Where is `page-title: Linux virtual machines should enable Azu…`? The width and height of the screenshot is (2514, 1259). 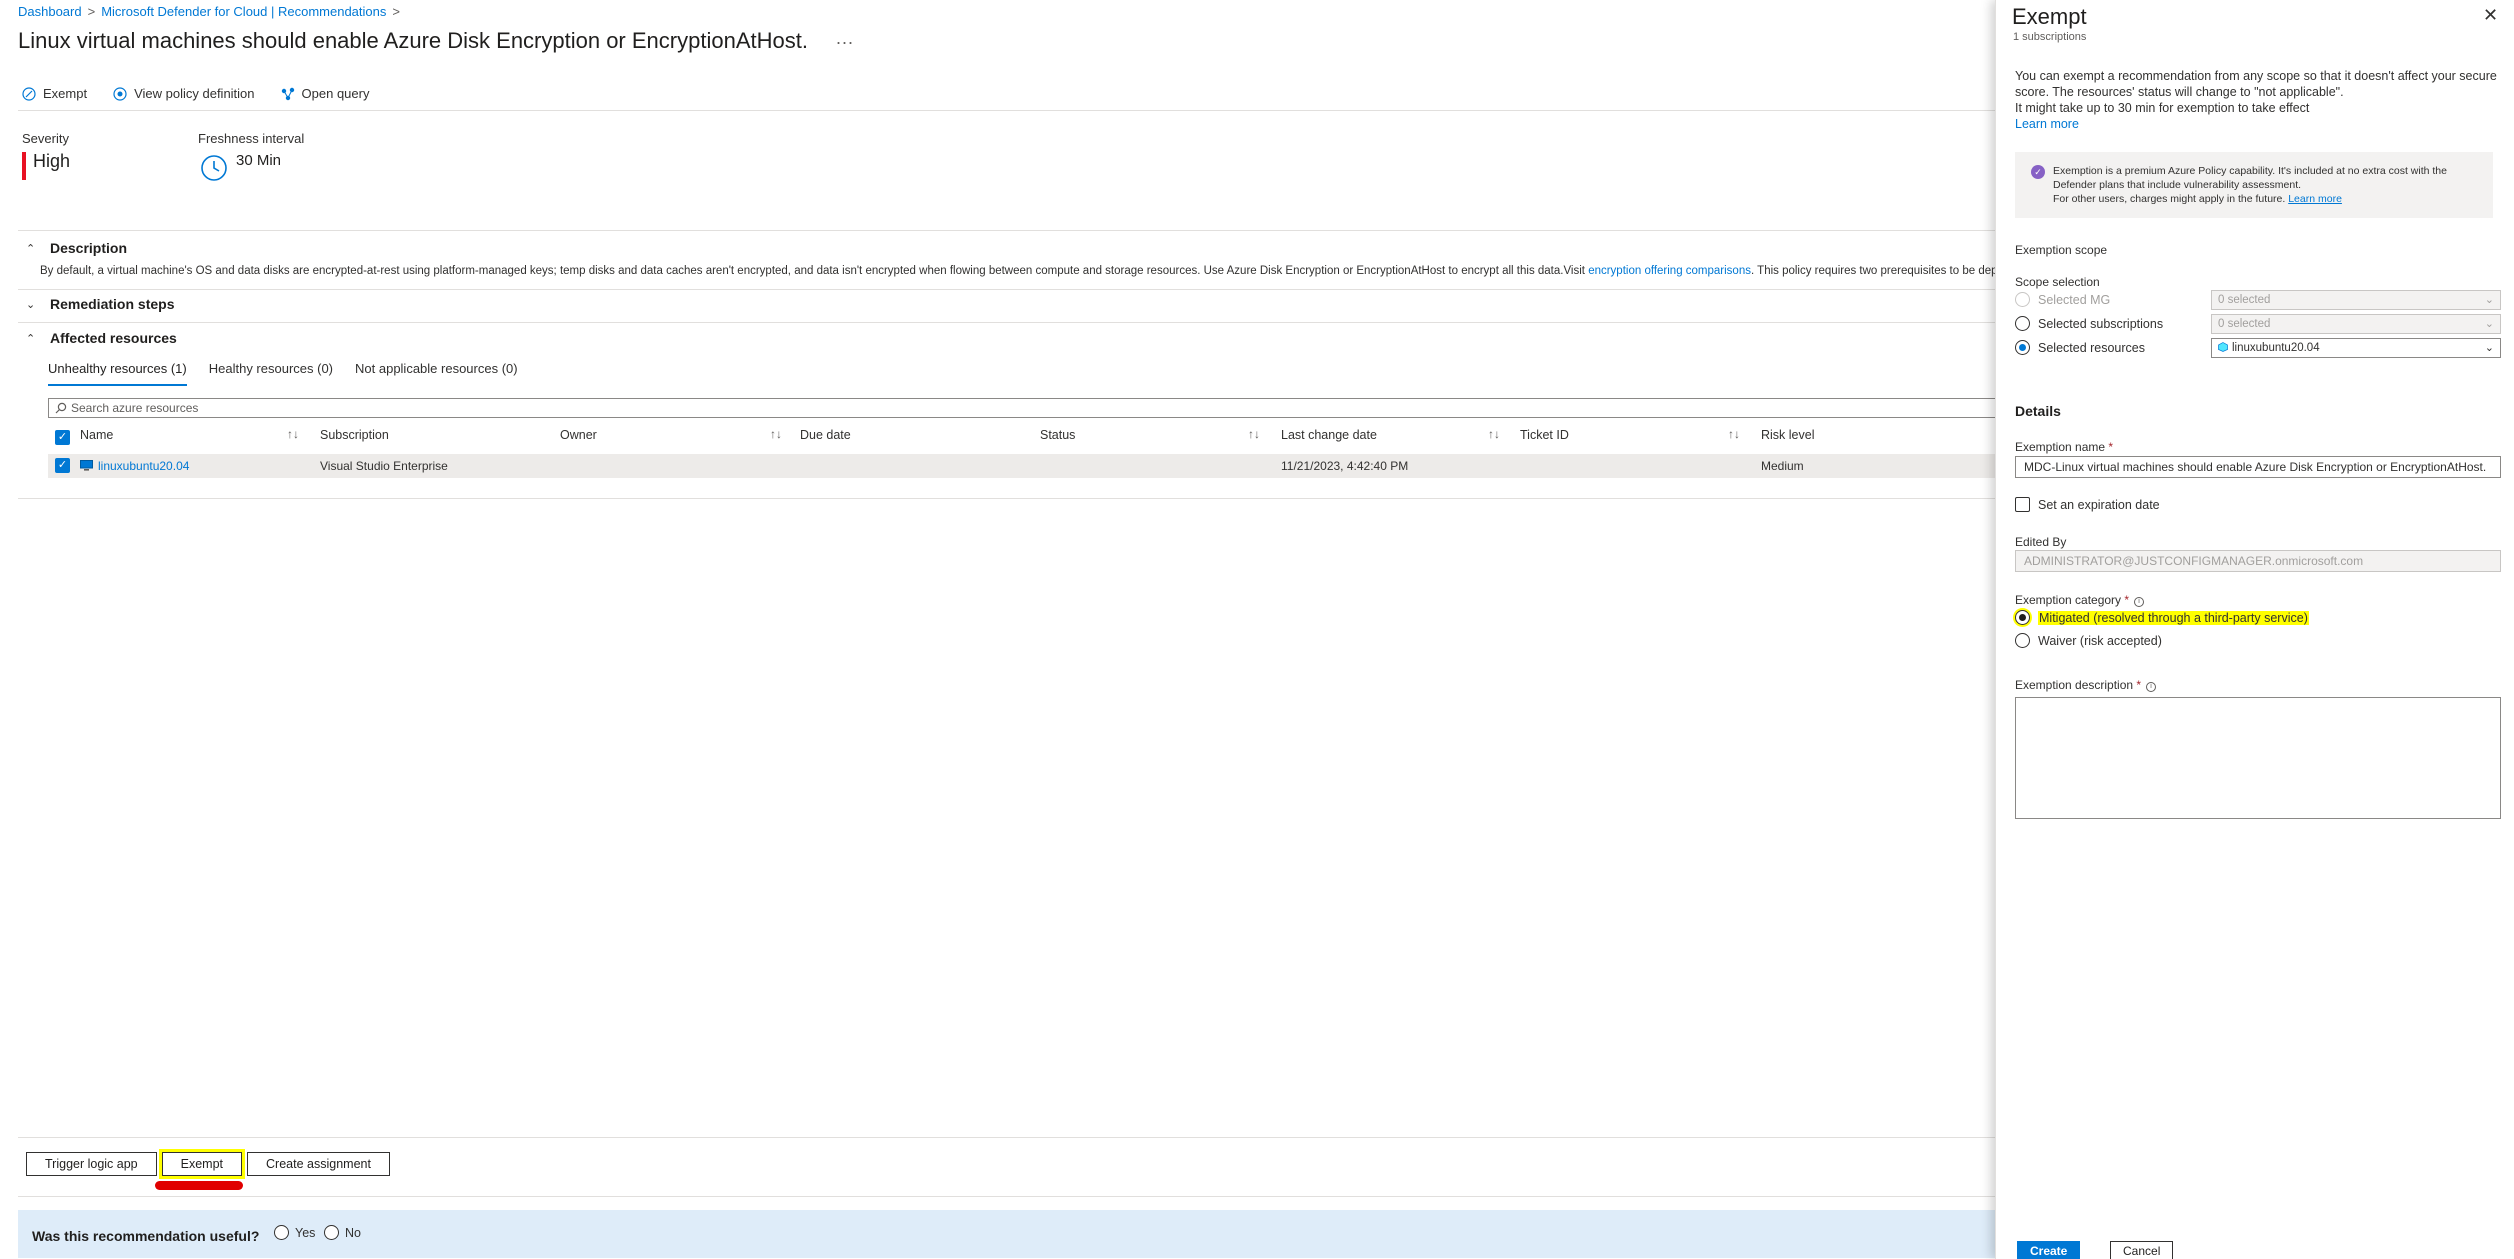 page-title: Linux virtual machines should enable Azu… is located at coordinates (413, 40).